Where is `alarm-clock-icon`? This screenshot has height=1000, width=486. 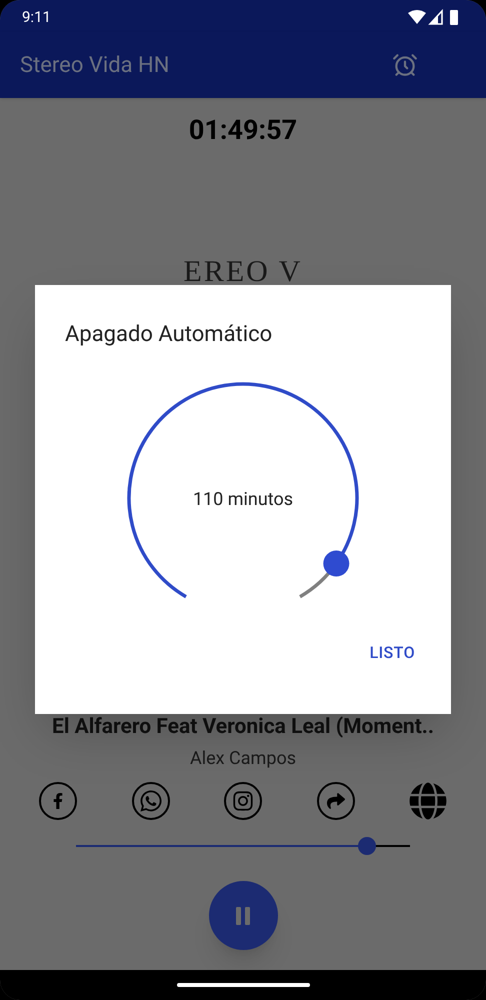 alarm-clock-icon is located at coordinates (405, 65).